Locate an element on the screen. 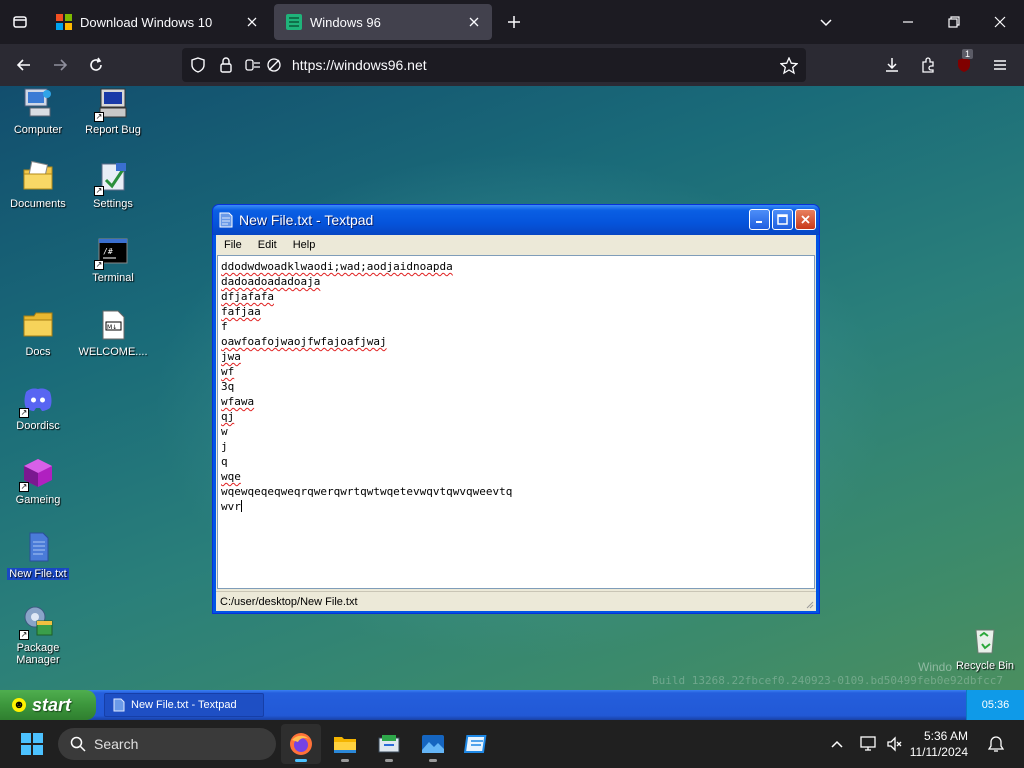  desktop-icon-computer: Computer is located at coordinates (38, 111).